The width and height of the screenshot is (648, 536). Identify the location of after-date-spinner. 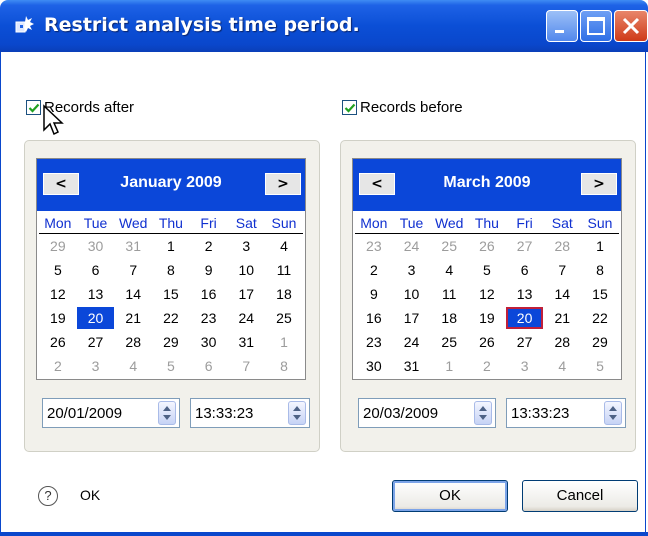
(167, 413).